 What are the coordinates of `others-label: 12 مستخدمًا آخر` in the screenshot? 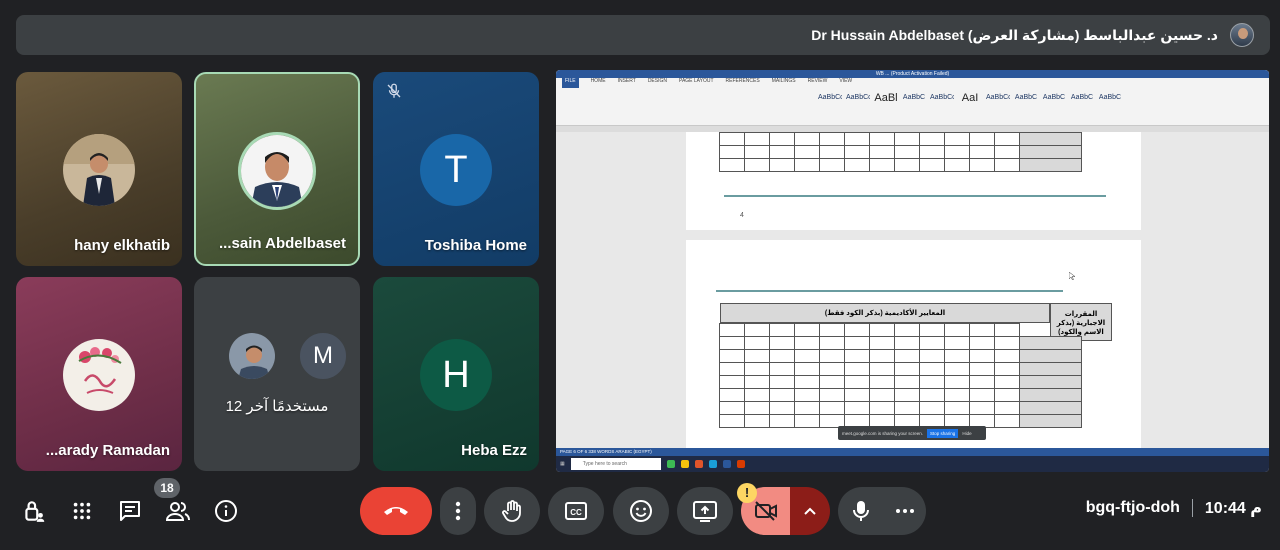 It's located at (277, 406).